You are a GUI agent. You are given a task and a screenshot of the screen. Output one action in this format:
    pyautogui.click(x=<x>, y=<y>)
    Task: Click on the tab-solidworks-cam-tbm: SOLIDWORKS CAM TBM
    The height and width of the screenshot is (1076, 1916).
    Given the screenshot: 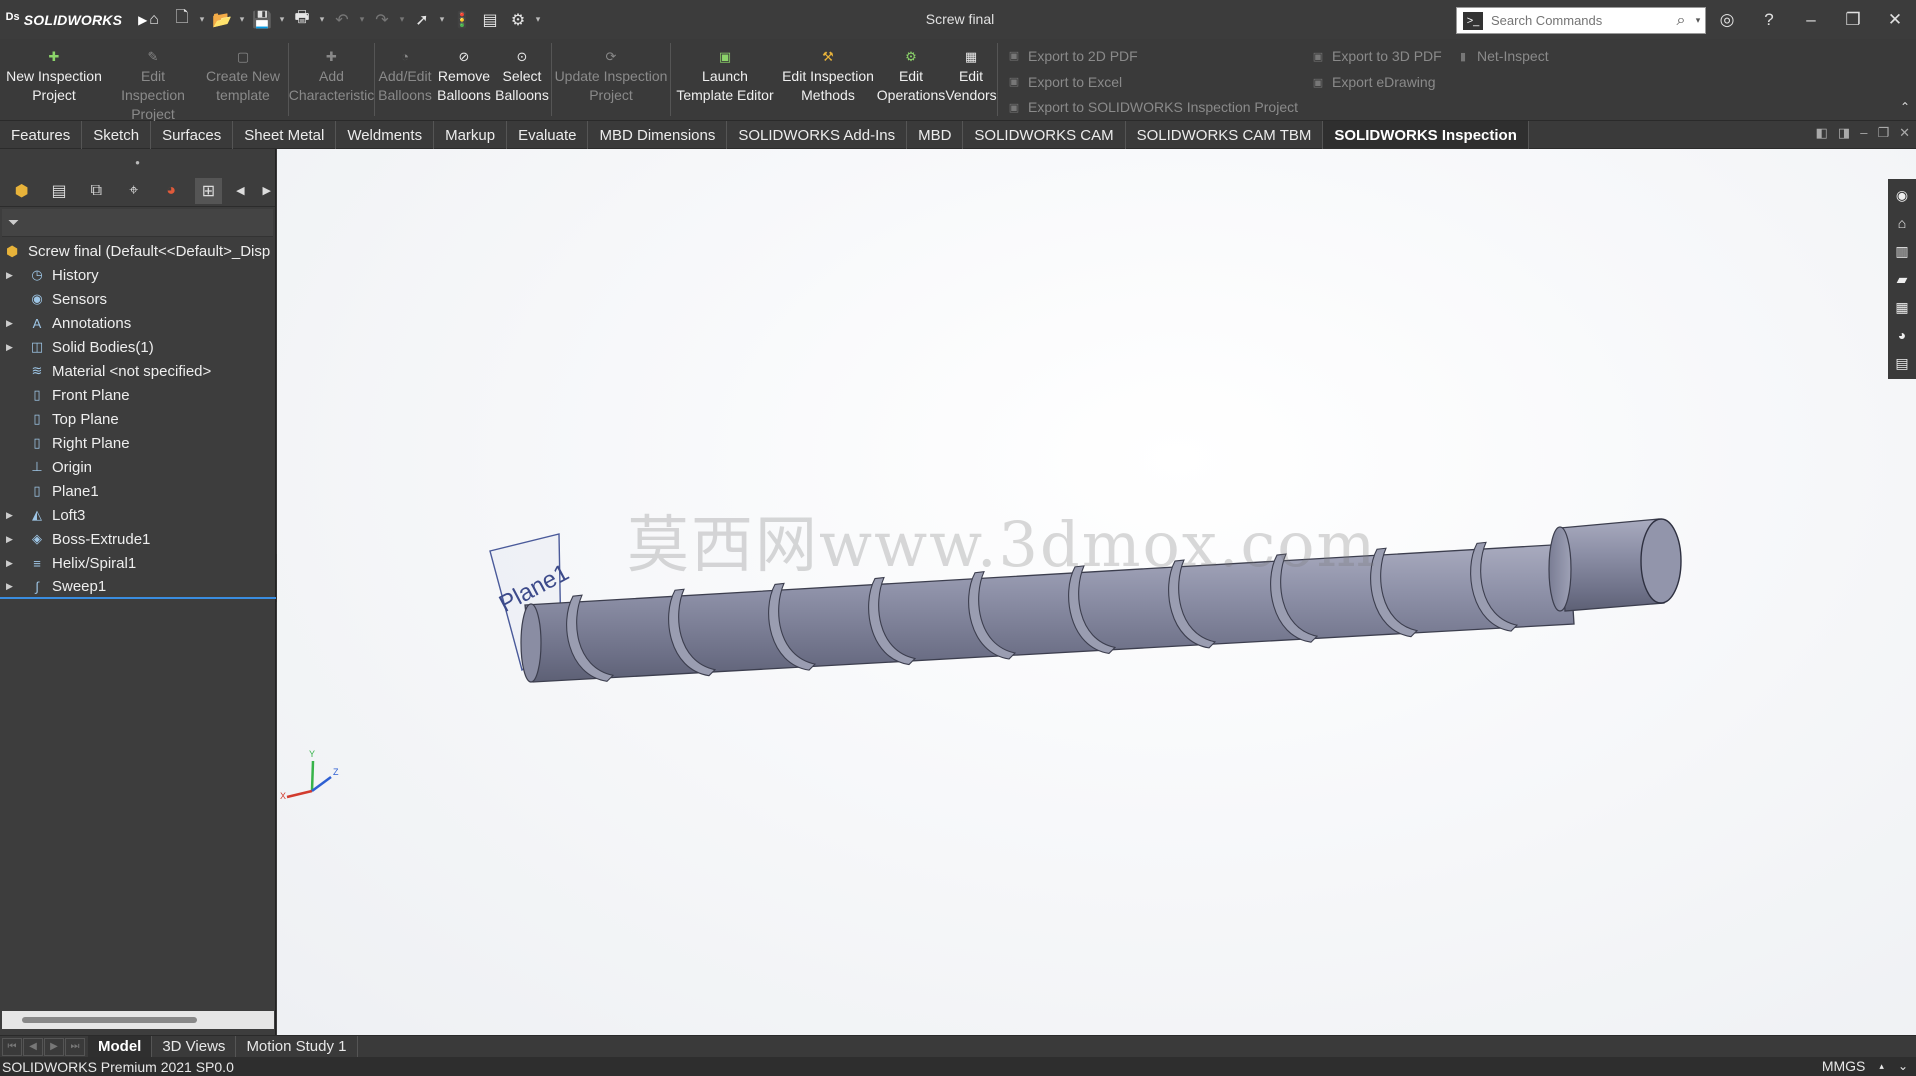 What is the action you would take?
    pyautogui.click(x=1225, y=135)
    